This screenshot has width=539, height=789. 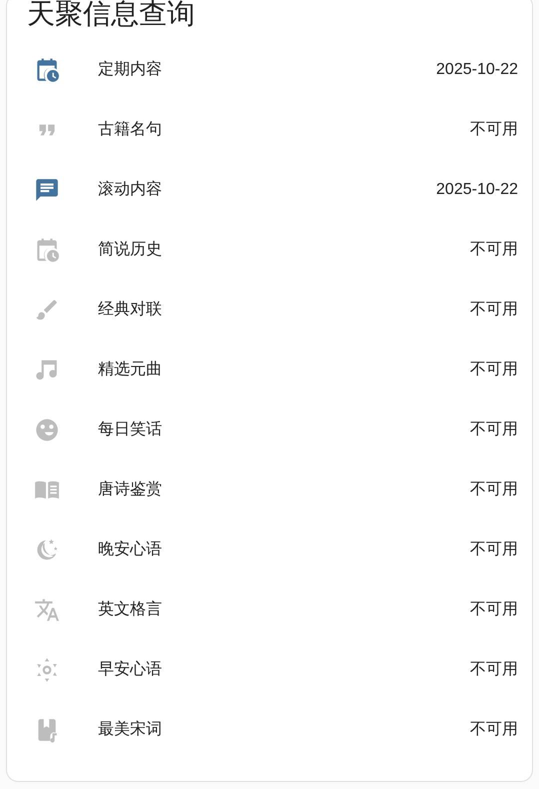 I want to click on entity-name: 简说历史, so click(x=284, y=250).